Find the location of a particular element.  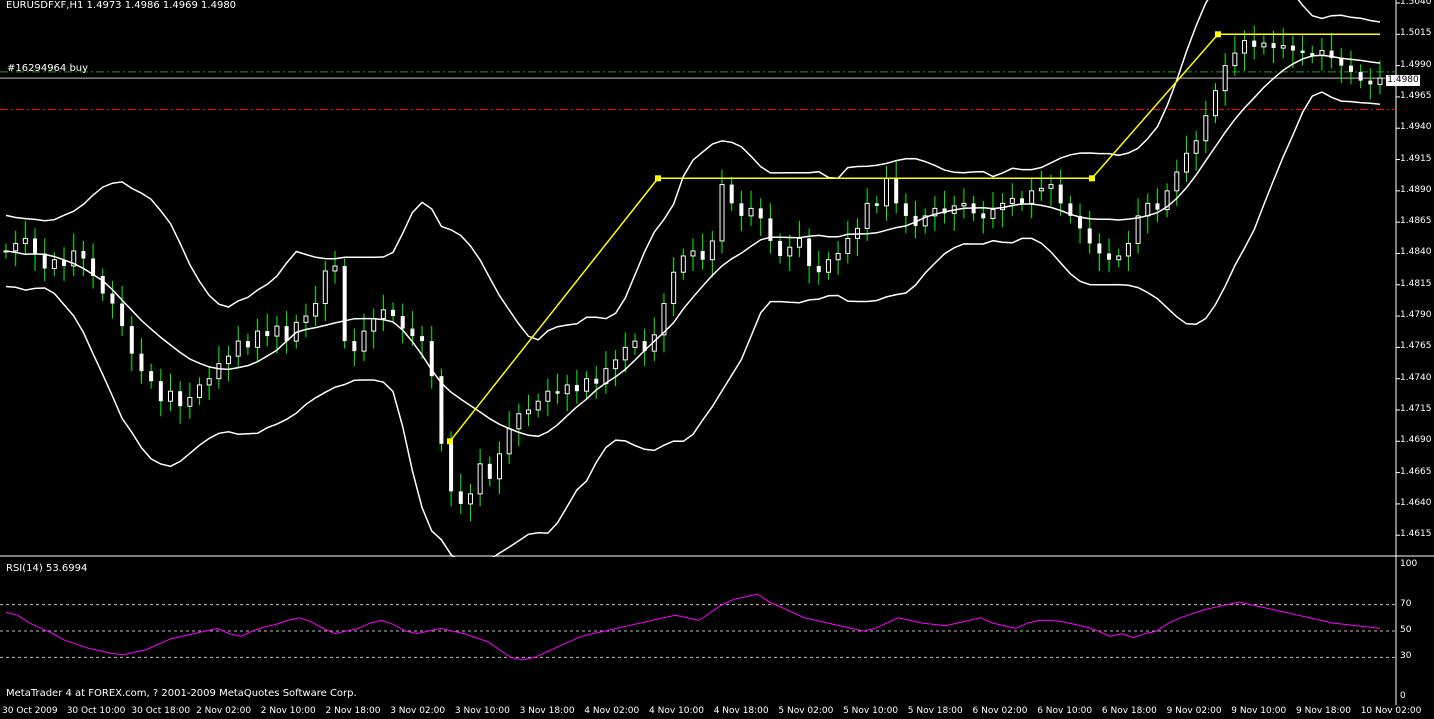

time-tick-label: 2 Nov 10:00 is located at coordinates (288, 711).